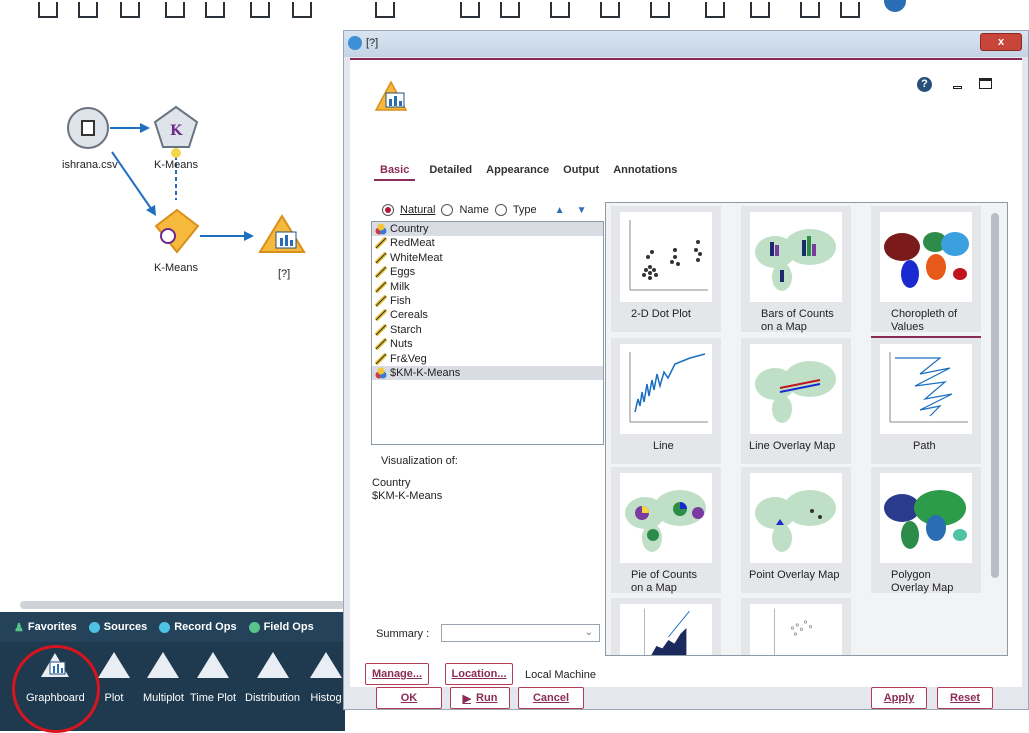 The image size is (1029, 733). I want to click on sort-type-radio, so click(500, 210).